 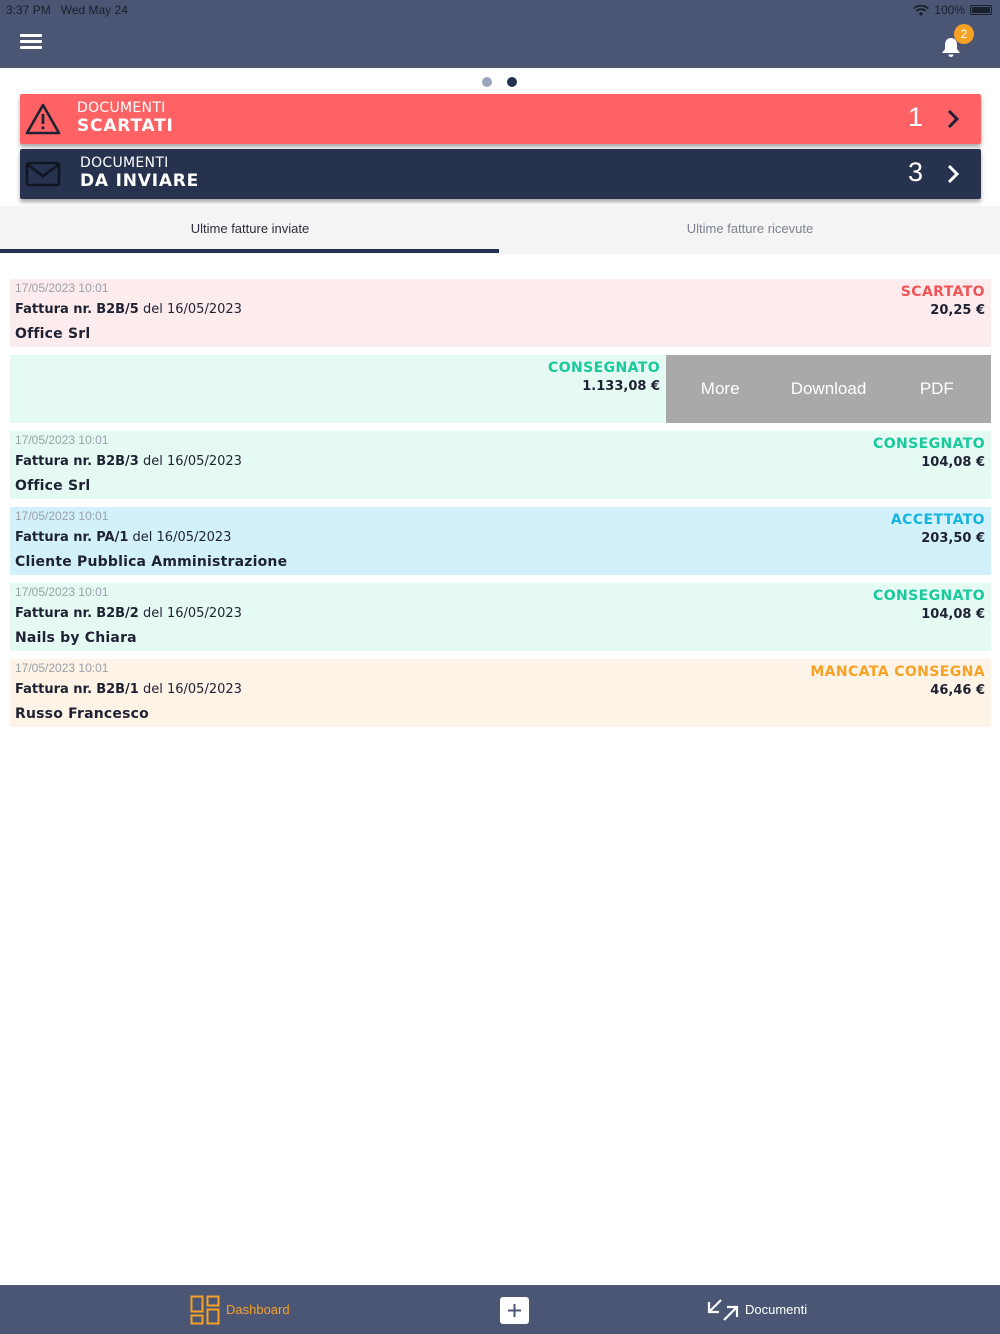 What do you see at coordinates (964, 34) in the screenshot?
I see `notification-badge: 2` at bounding box center [964, 34].